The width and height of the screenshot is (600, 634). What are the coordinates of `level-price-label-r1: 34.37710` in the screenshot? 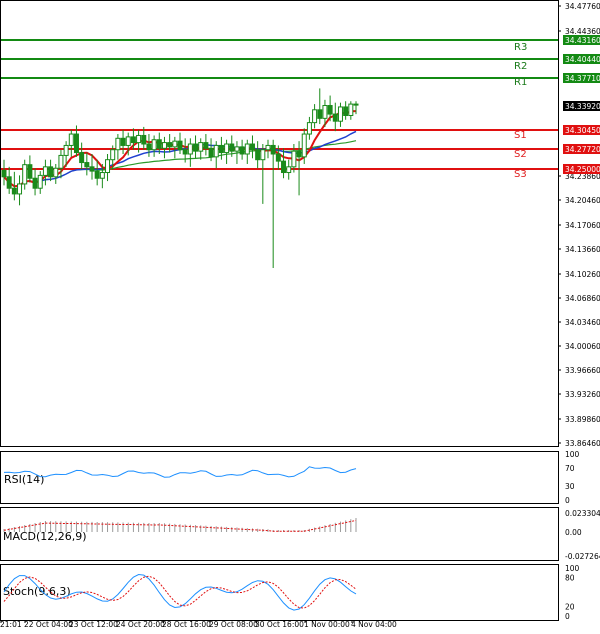 It's located at (582, 78).